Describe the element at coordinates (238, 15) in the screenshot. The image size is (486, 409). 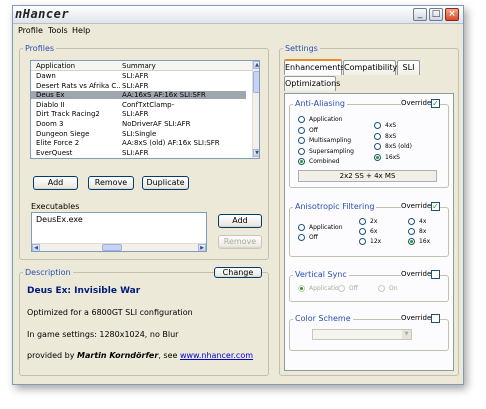
I see `title-bar: nHancer _ □ ×` at that location.